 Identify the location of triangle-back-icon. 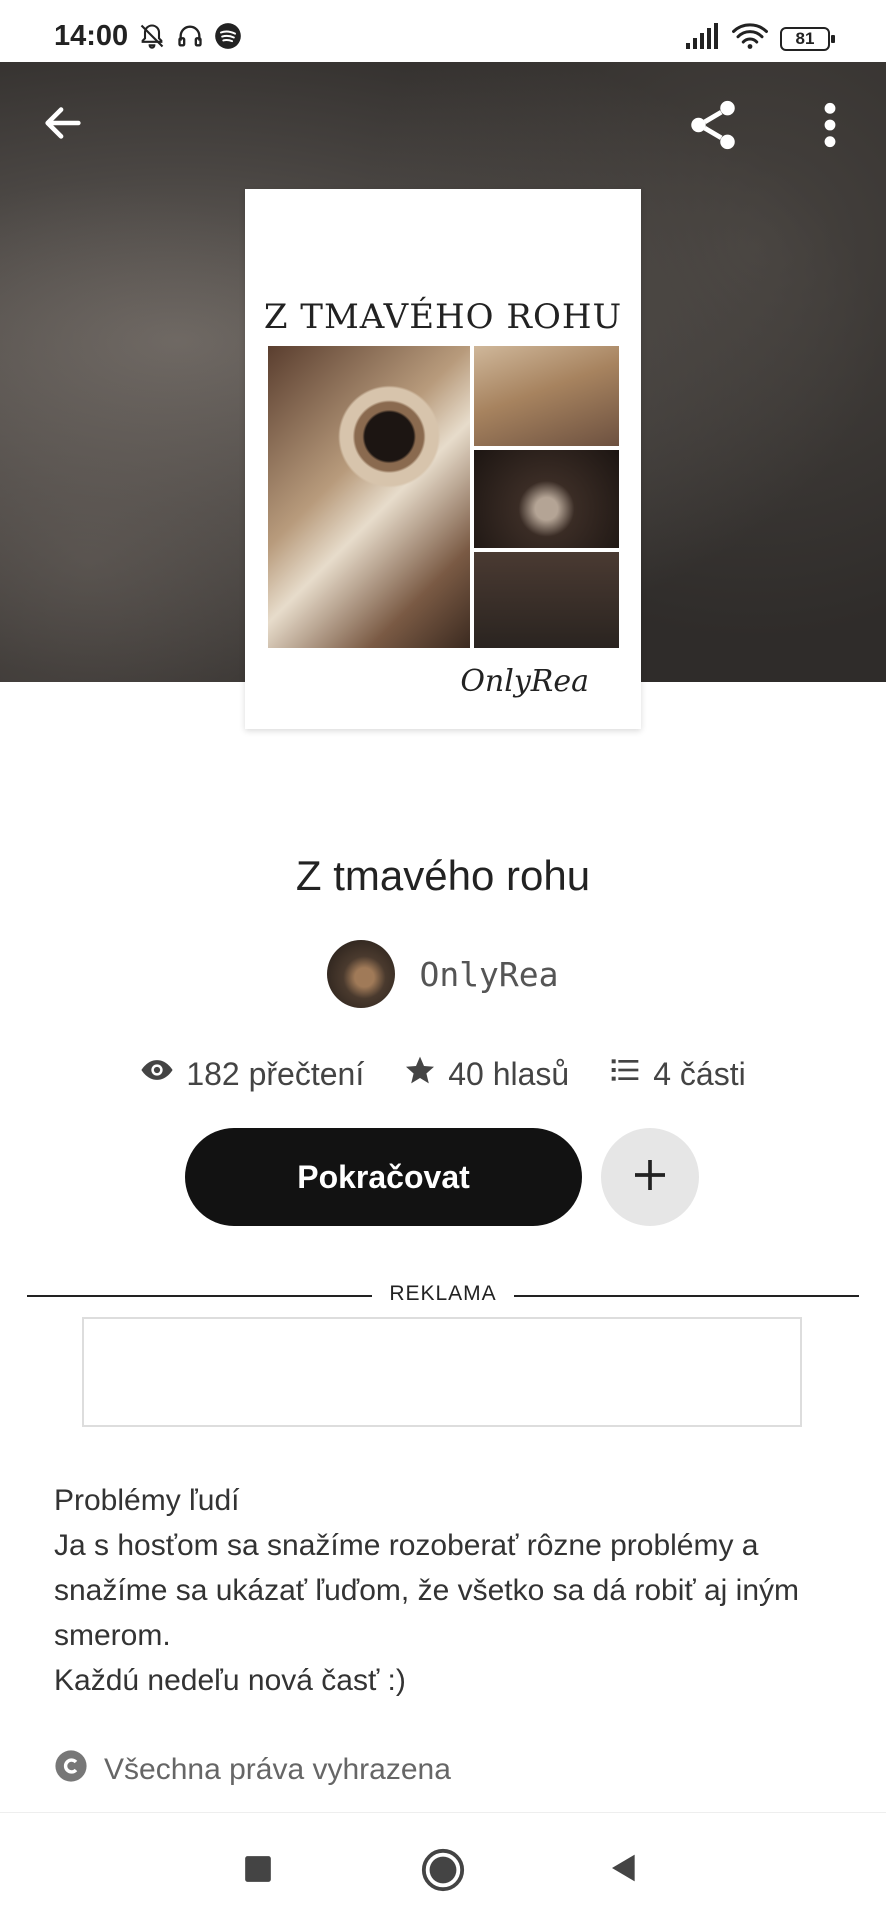
(624, 1871).